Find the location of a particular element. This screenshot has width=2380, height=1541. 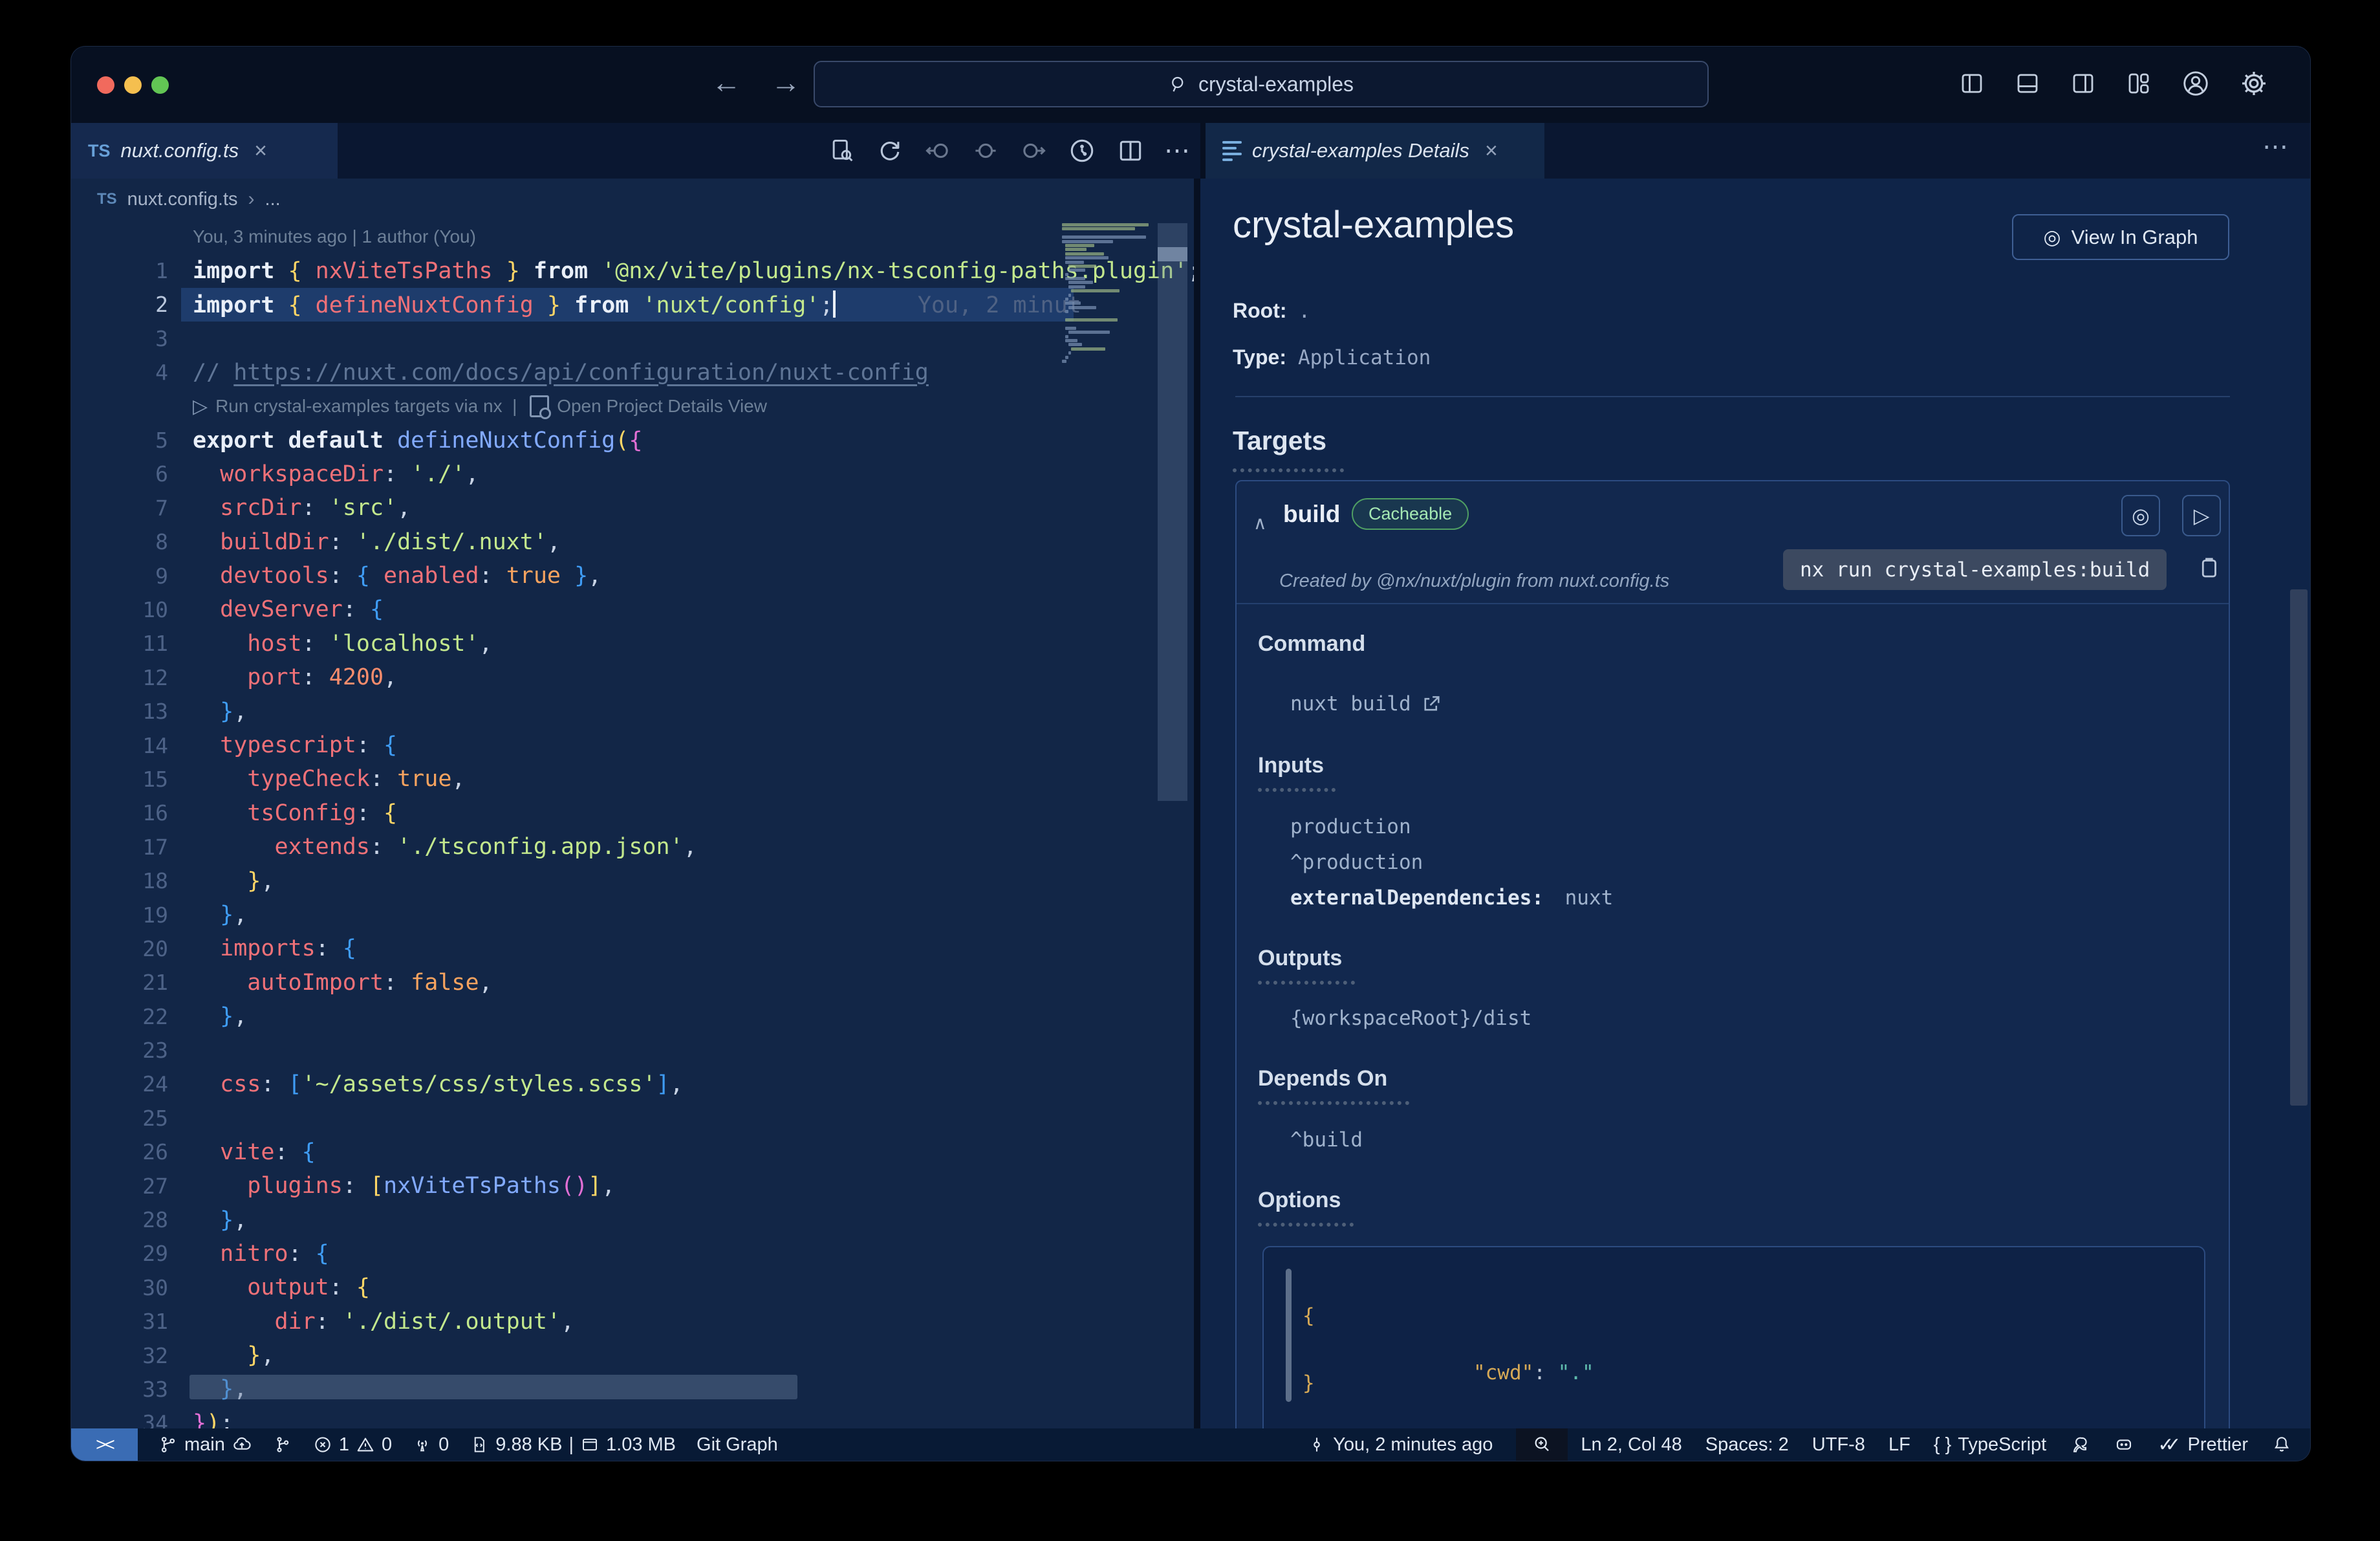

ports-item: 0 is located at coordinates (431, 1445).